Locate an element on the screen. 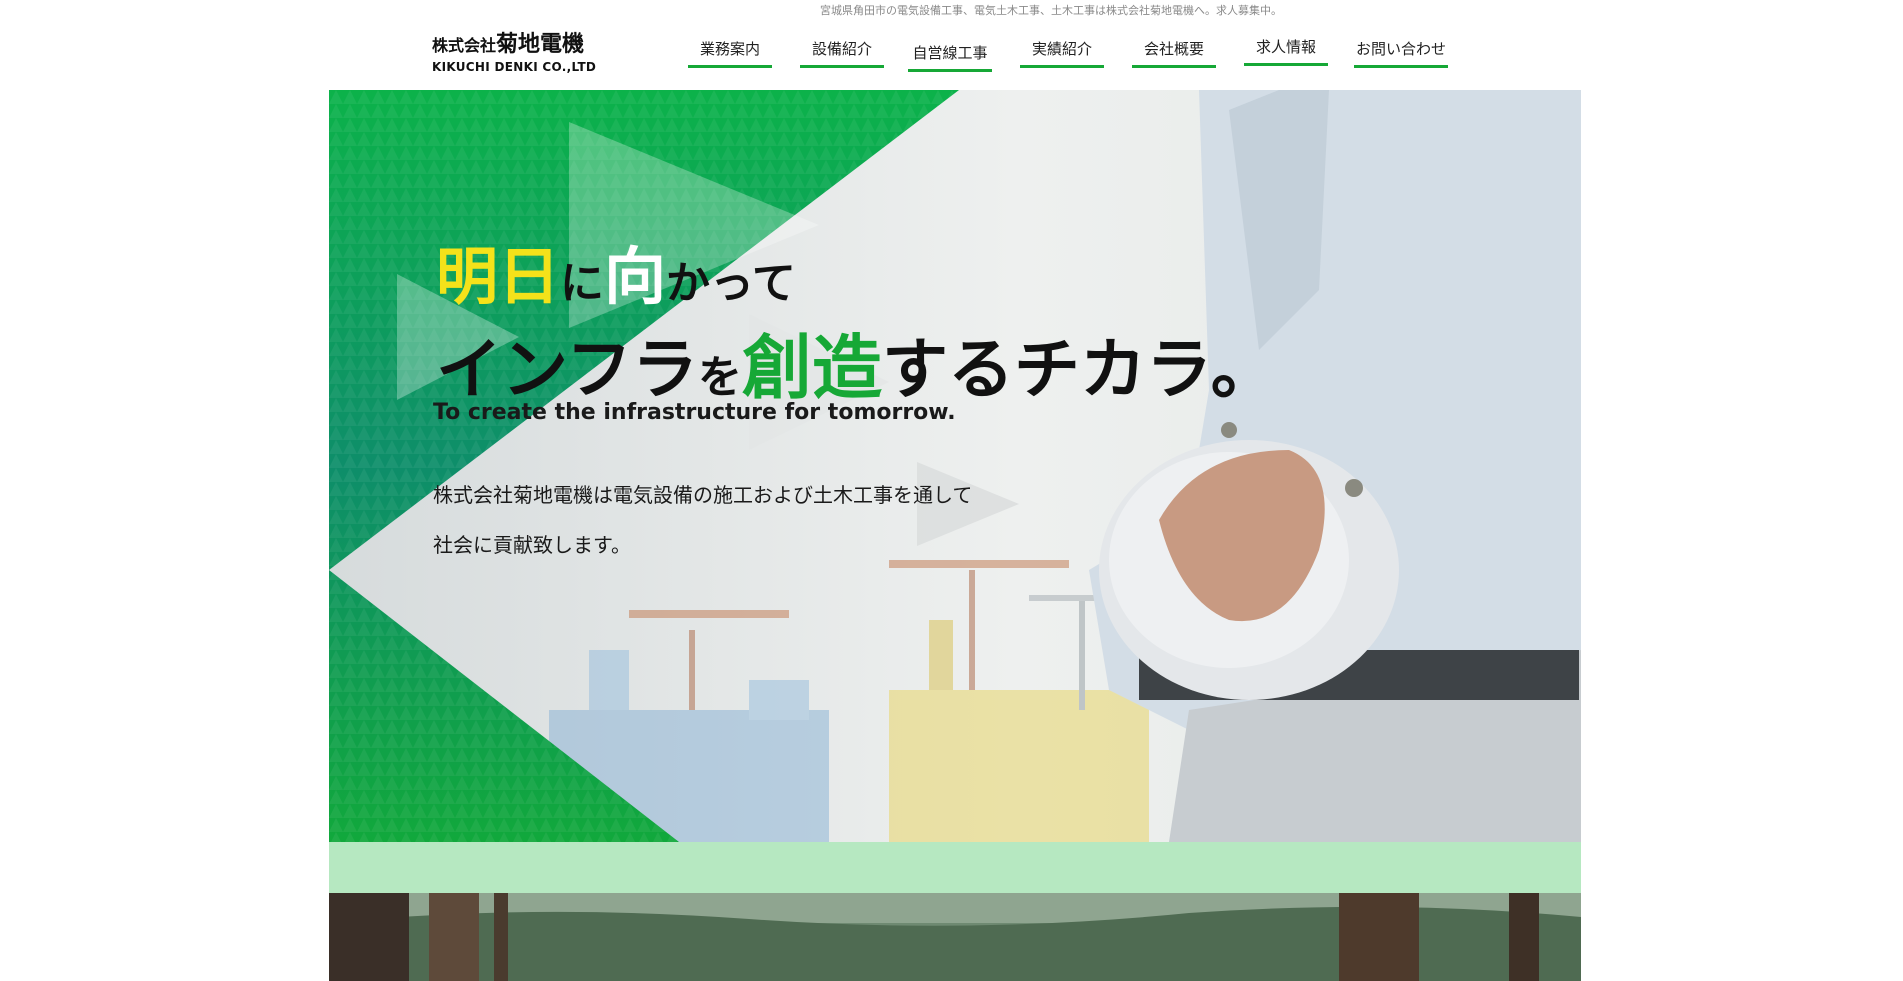 This screenshot has width=1903, height=981. forest-illustration is located at coordinates (955, 937).